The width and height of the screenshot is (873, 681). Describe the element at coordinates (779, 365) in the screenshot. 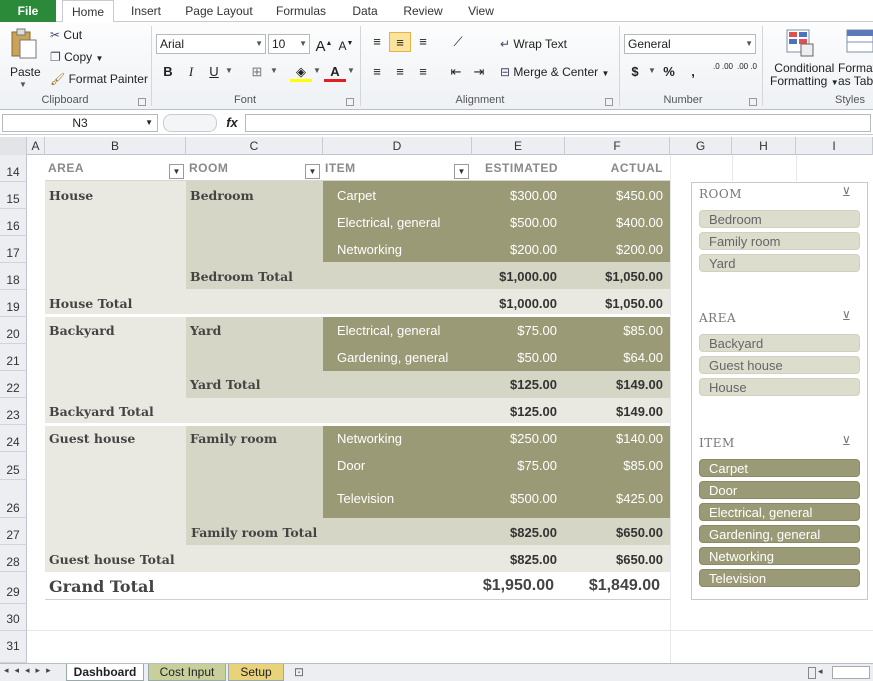

I see `slicer-item-guest-house: Guest house` at that location.